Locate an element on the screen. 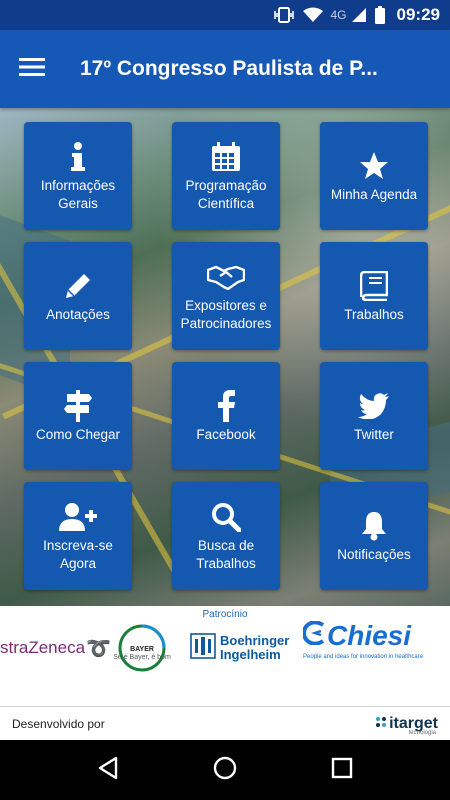  itarget-logo: itarget tecnologia is located at coordinates (406, 725).